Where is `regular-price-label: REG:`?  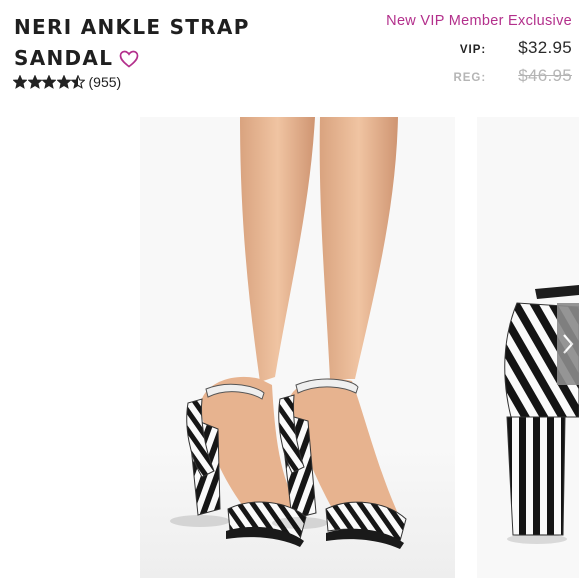
regular-price-label: REG: is located at coordinates (470, 78).